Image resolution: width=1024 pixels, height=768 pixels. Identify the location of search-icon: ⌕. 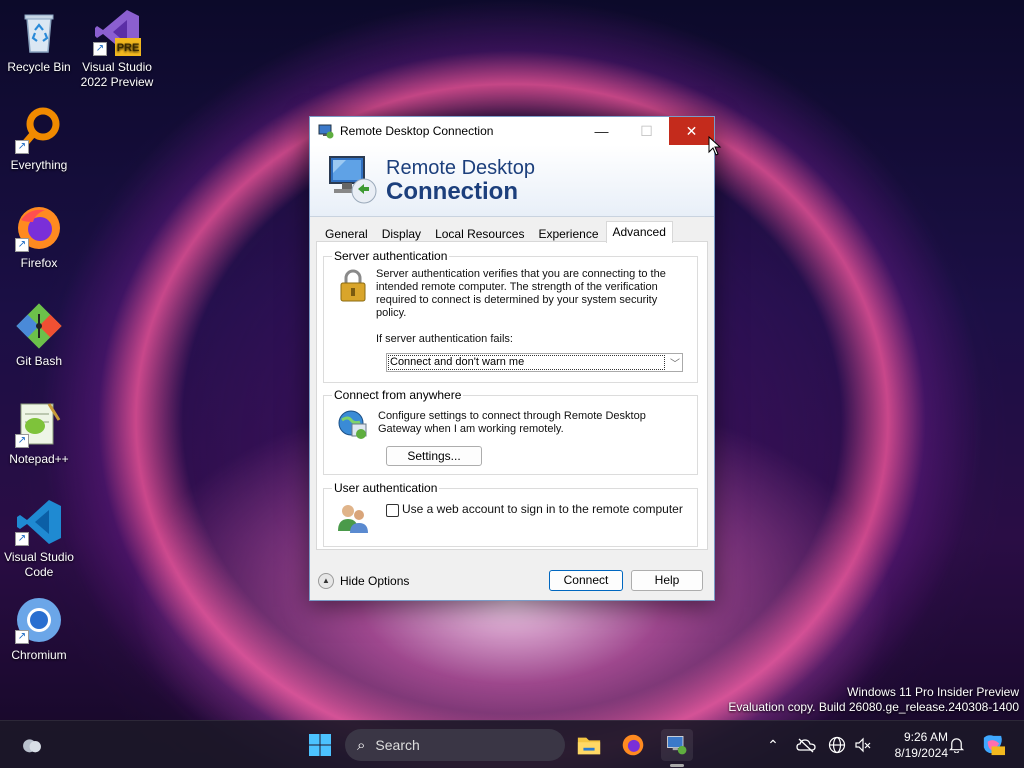
(361, 745).